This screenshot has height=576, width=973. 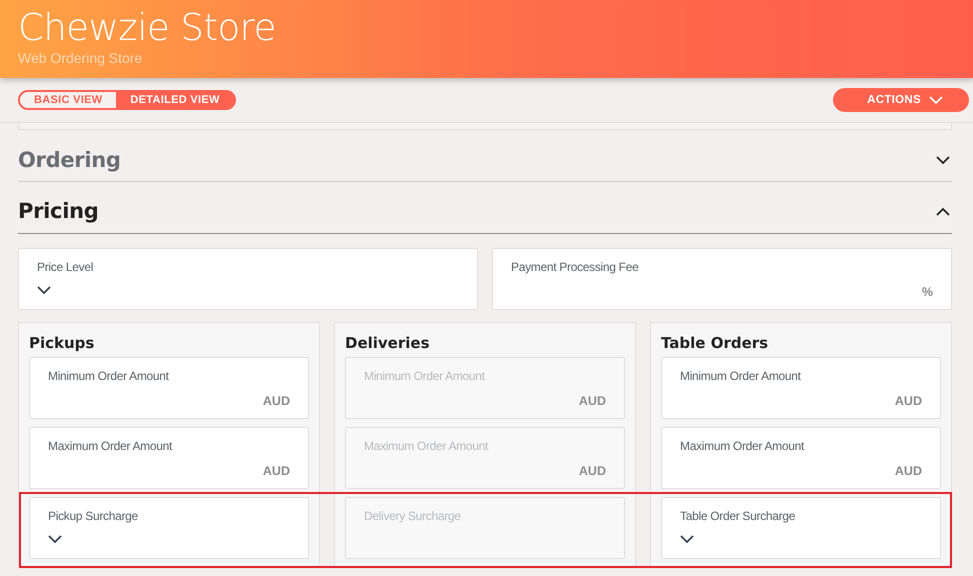 What do you see at coordinates (147, 27) in the screenshot?
I see `store-title: Chewzie Store` at bounding box center [147, 27].